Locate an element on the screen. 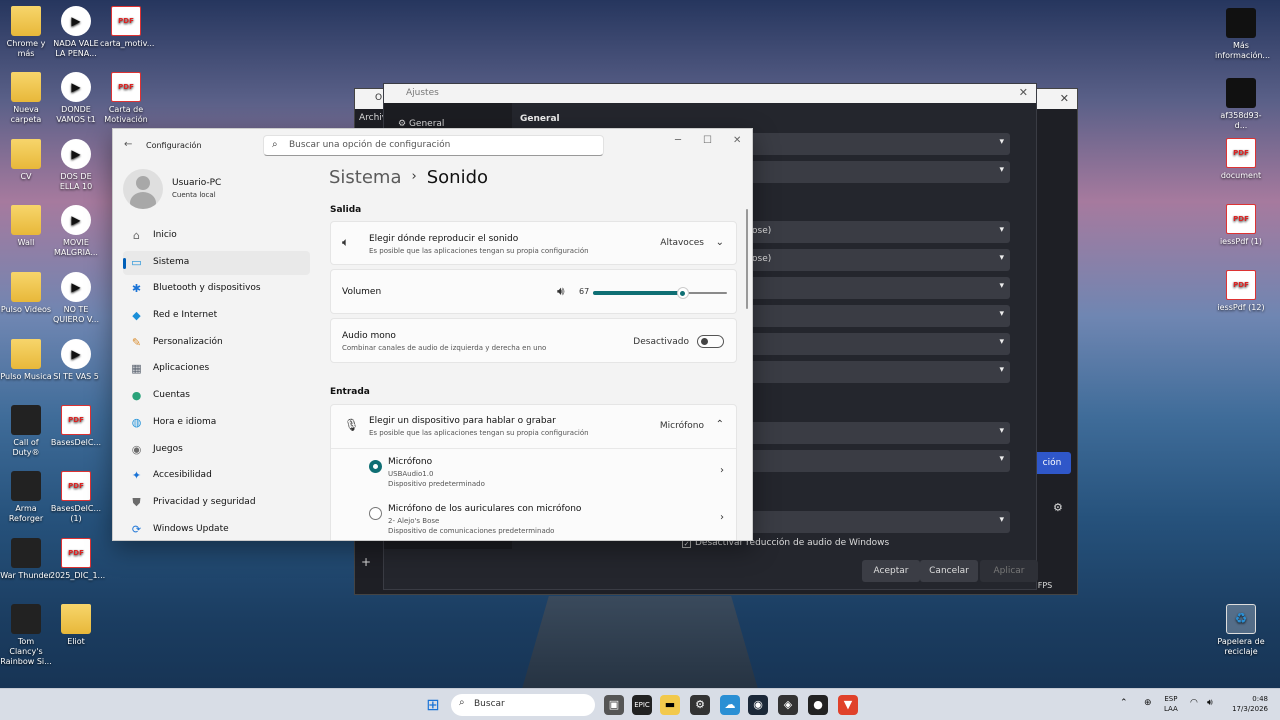  task-view-icon: ▣ is located at coordinates (614, 705).